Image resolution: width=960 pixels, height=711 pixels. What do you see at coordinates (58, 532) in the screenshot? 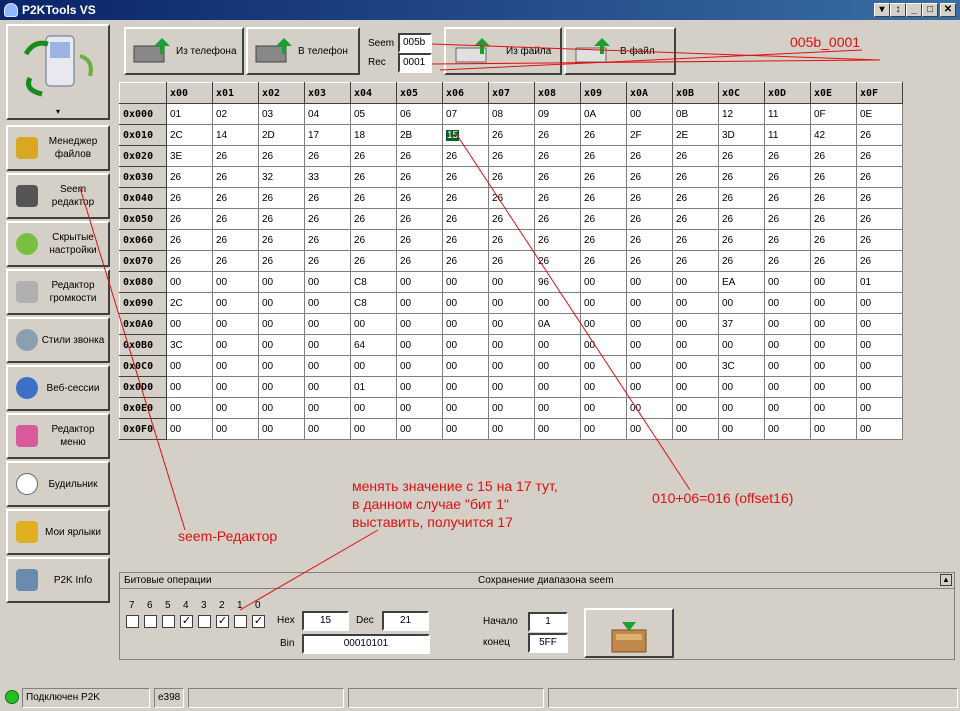
I see `sidebar-item-shortcuts: Мои ярлыки` at bounding box center [58, 532].